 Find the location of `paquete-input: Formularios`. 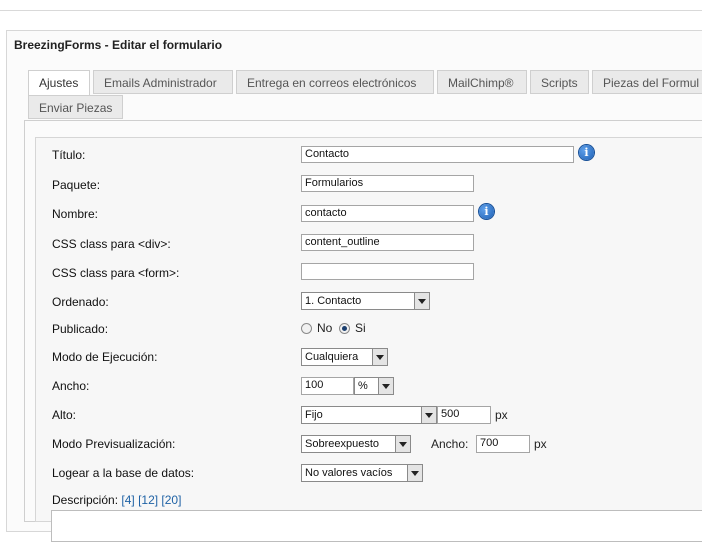

paquete-input: Formularios is located at coordinates (387, 183).